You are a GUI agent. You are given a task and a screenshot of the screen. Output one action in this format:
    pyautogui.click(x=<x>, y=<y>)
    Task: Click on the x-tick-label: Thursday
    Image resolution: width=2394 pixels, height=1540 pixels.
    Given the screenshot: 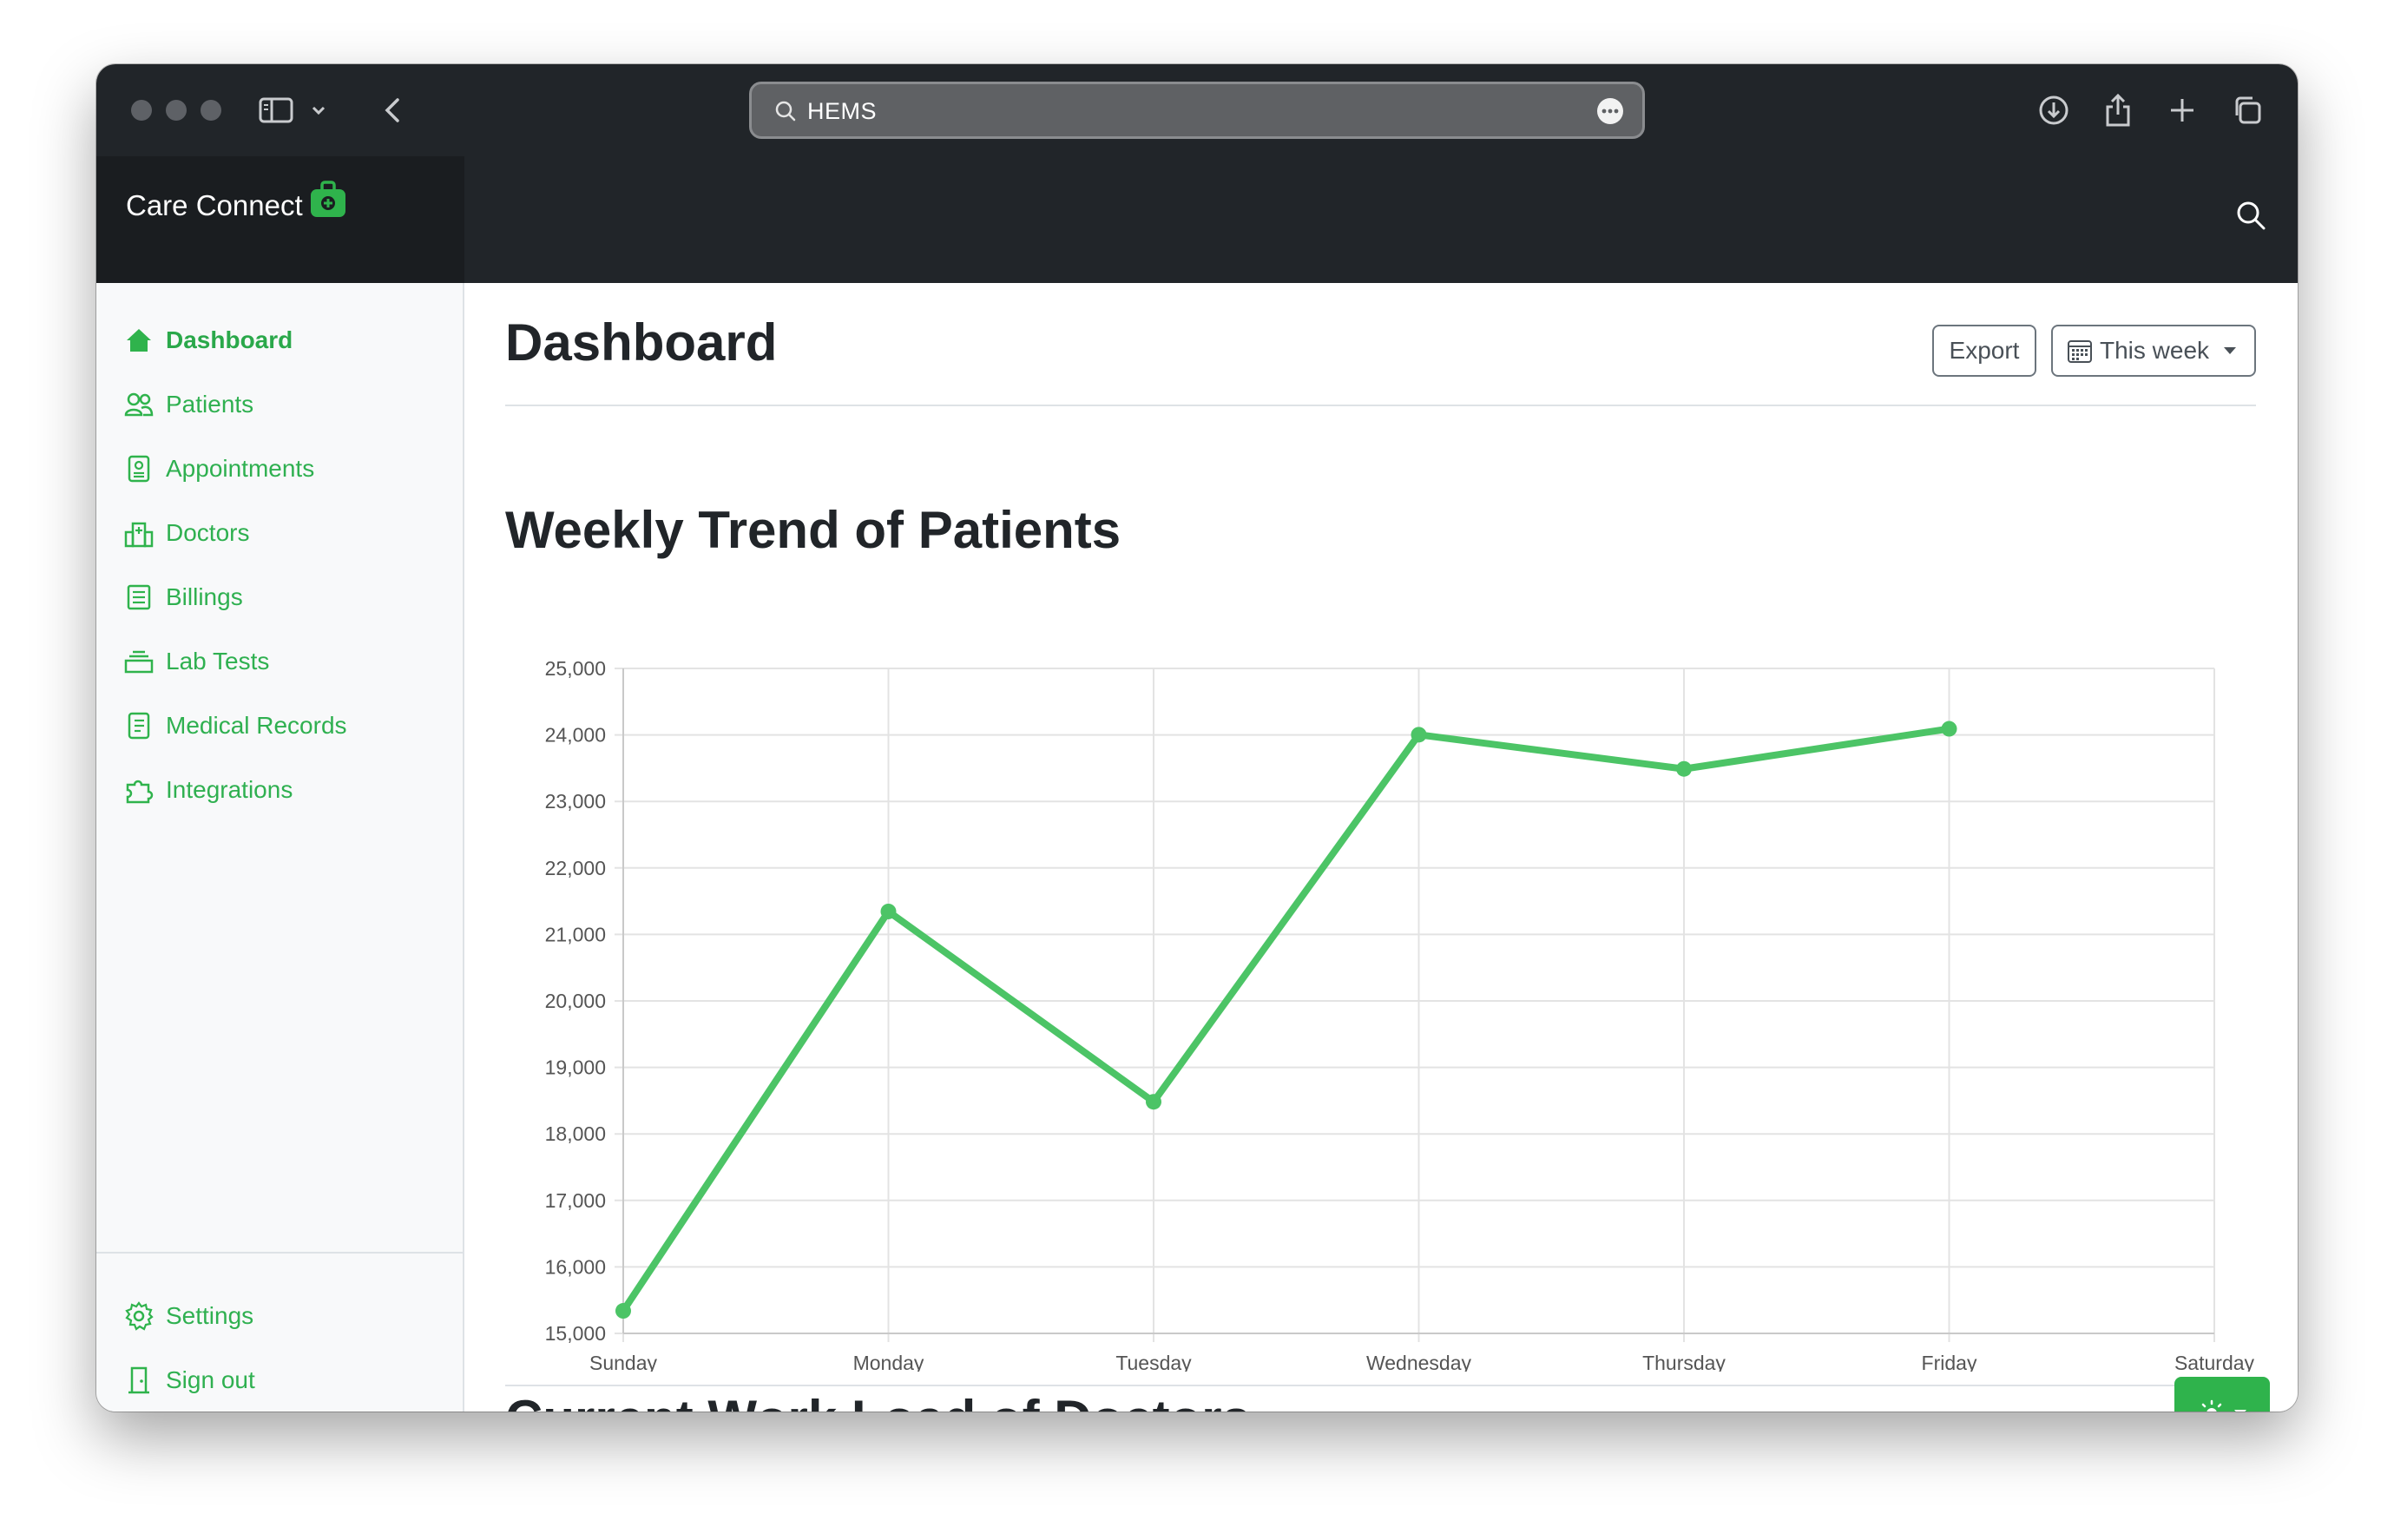 What is the action you would take?
    pyautogui.click(x=1684, y=1362)
    